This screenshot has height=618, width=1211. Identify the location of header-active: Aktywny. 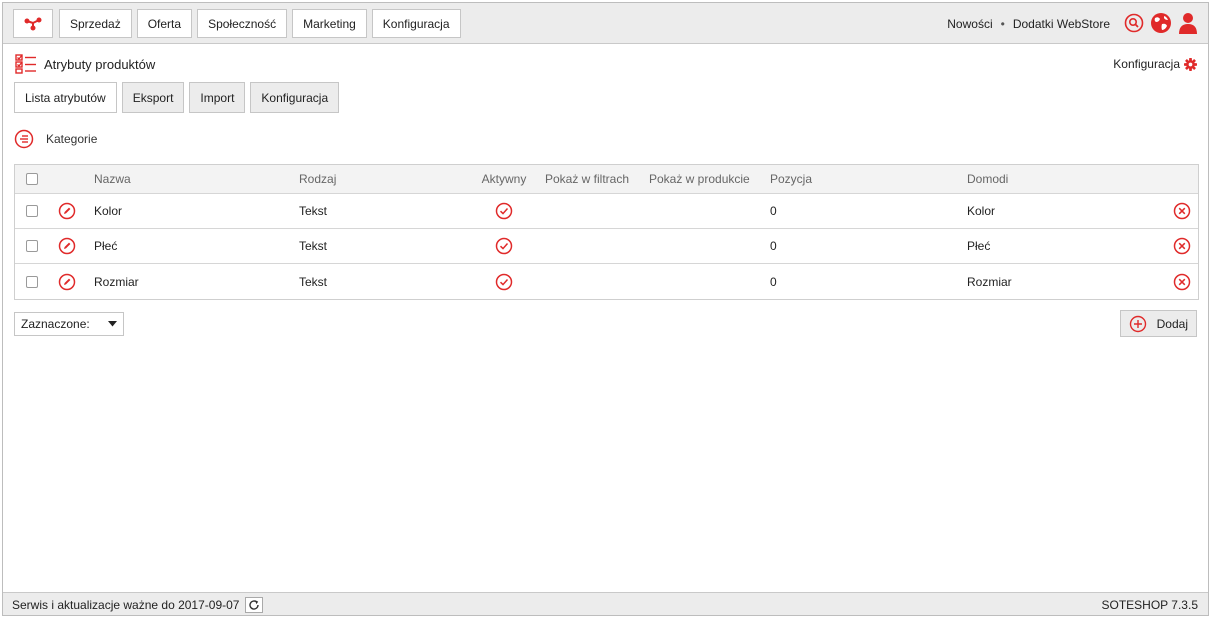
(504, 179).